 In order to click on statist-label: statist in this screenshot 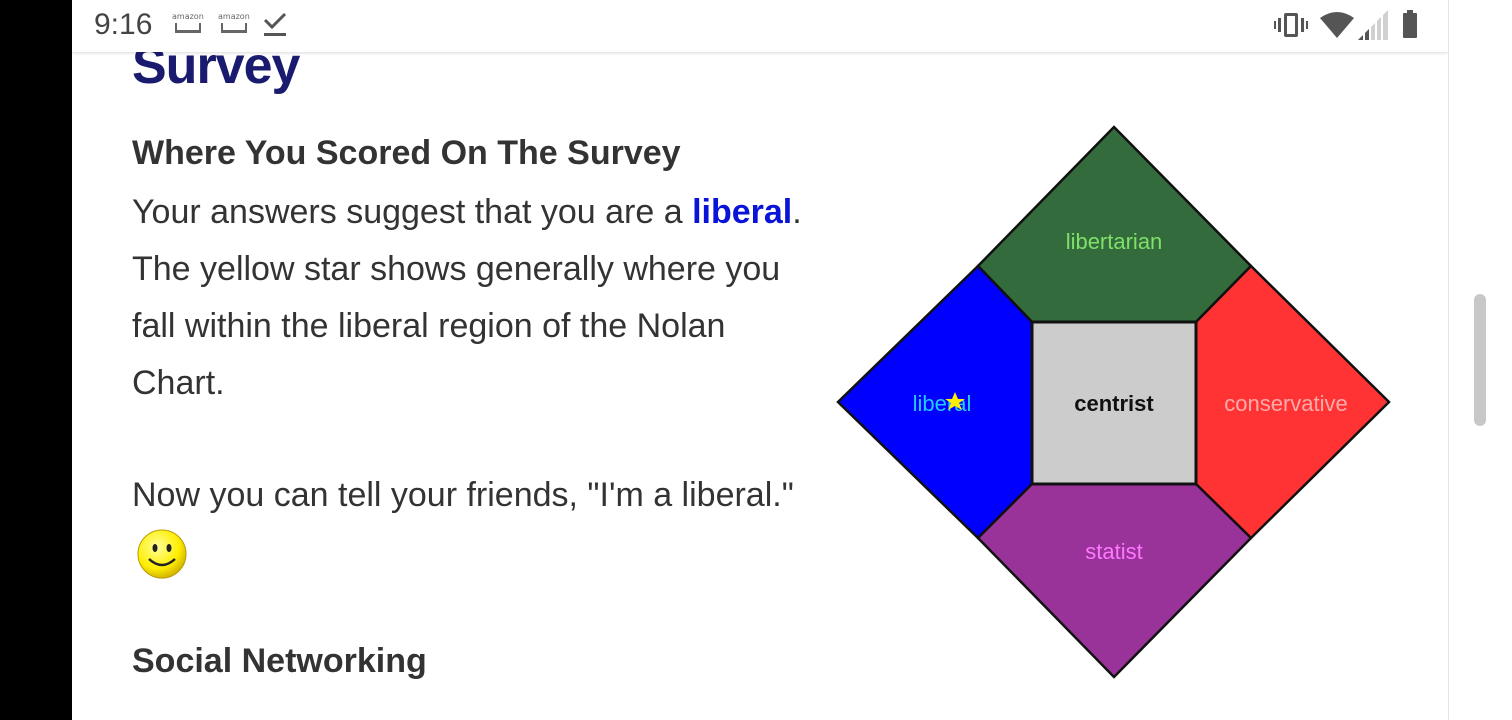, I will do `click(1113, 551)`.